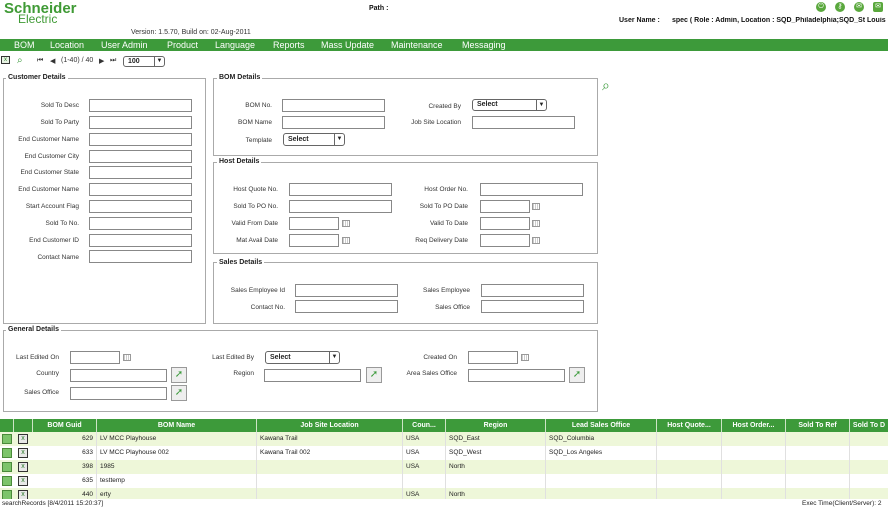 The width and height of the screenshot is (888, 509). What do you see at coordinates (532, 306) in the screenshot?
I see `sales-office-input` at bounding box center [532, 306].